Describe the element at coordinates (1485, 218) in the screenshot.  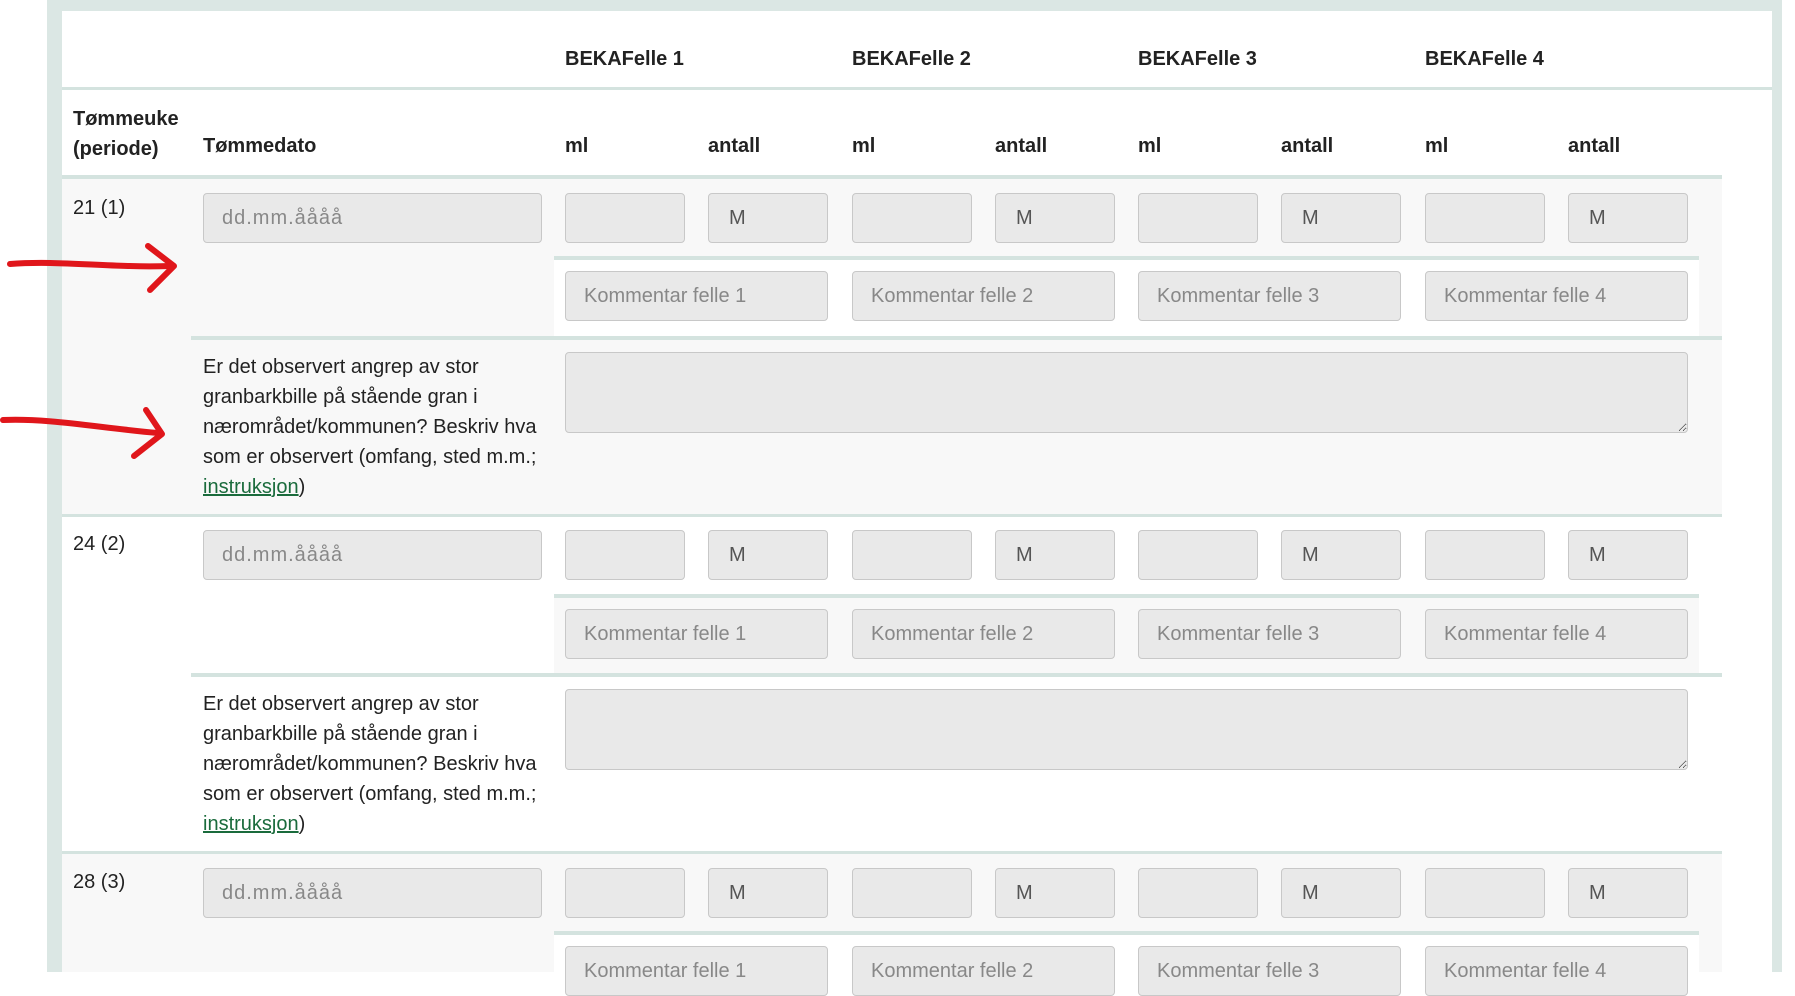
I see `row-1-trap-4-ml-input` at that location.